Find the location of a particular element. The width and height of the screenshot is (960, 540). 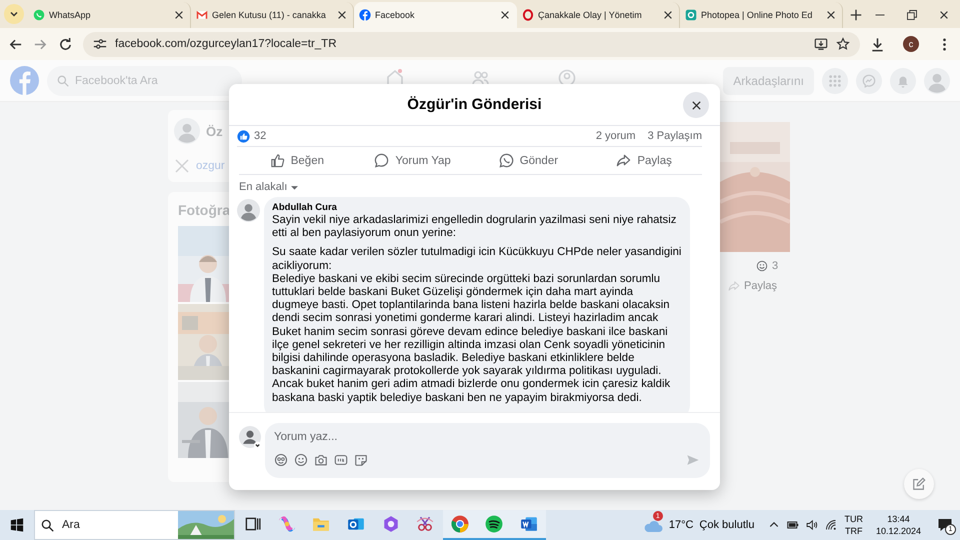

weather-condition: Çok bulutlu is located at coordinates (726, 525).